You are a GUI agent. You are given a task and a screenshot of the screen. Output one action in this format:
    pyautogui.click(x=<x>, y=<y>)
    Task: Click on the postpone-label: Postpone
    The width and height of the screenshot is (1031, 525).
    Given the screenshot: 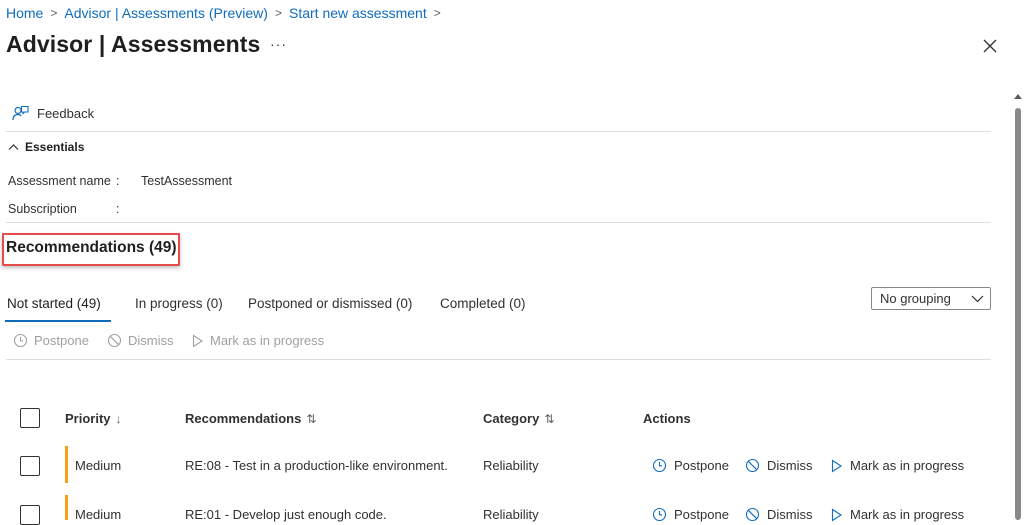 What is the action you would take?
    pyautogui.click(x=61, y=340)
    